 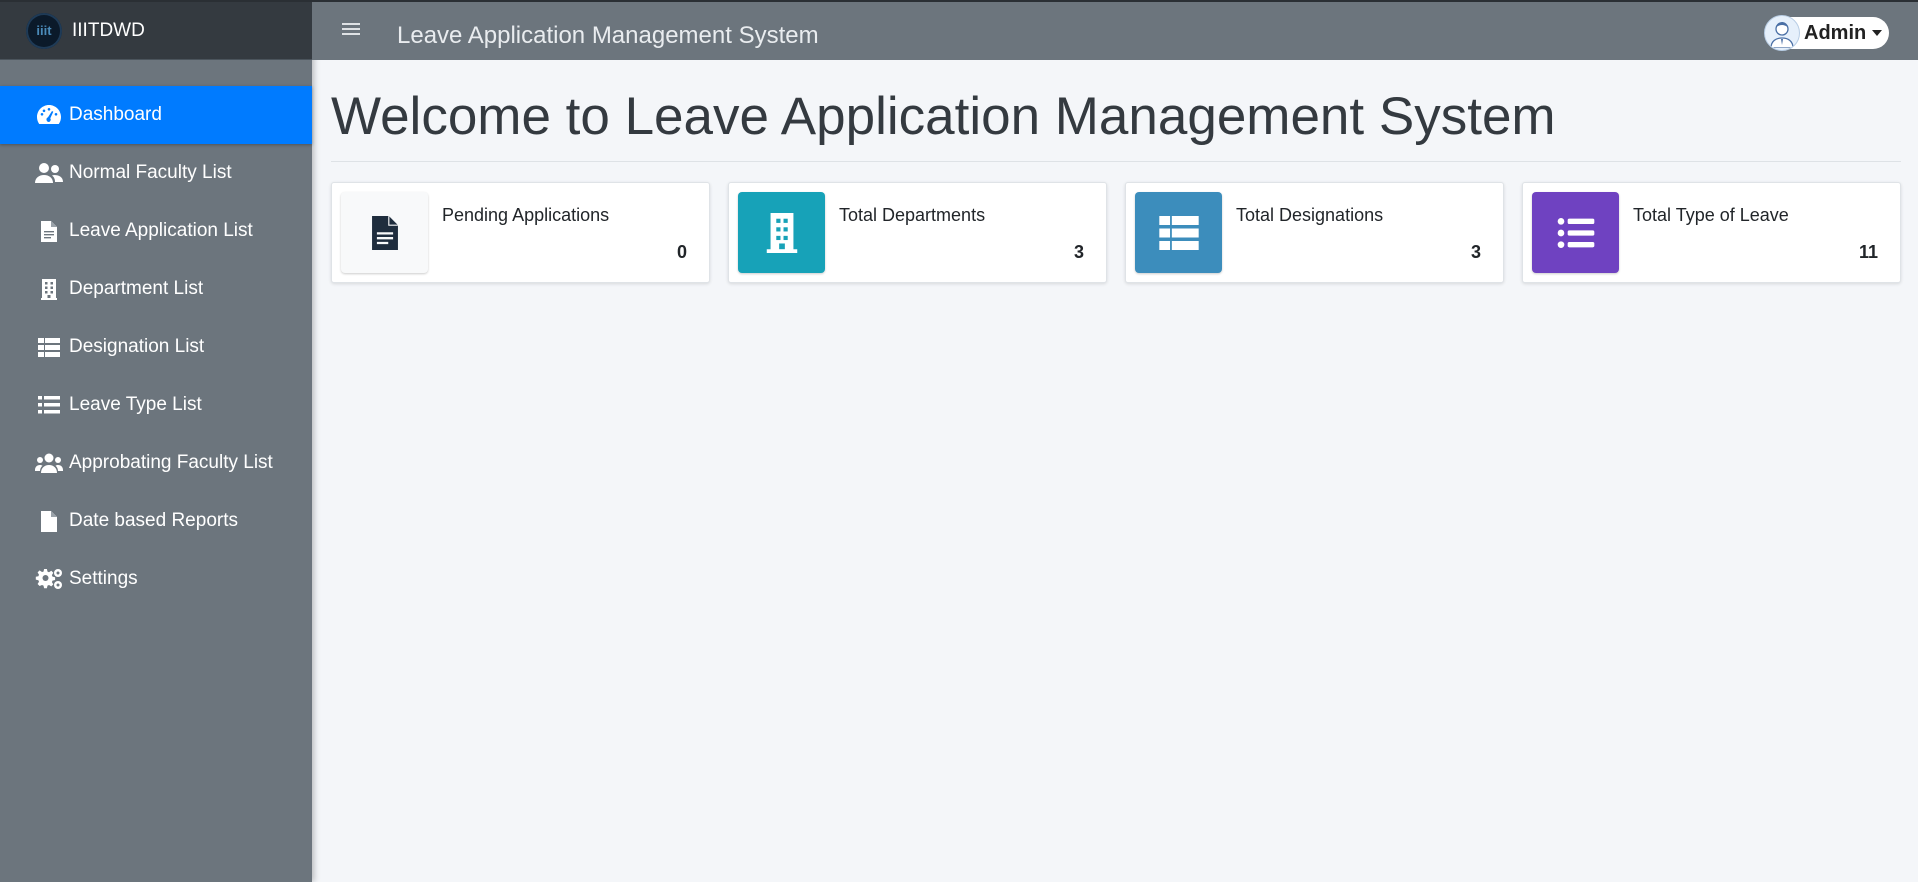 I want to click on brand-logo: iiit, so click(x=44, y=30).